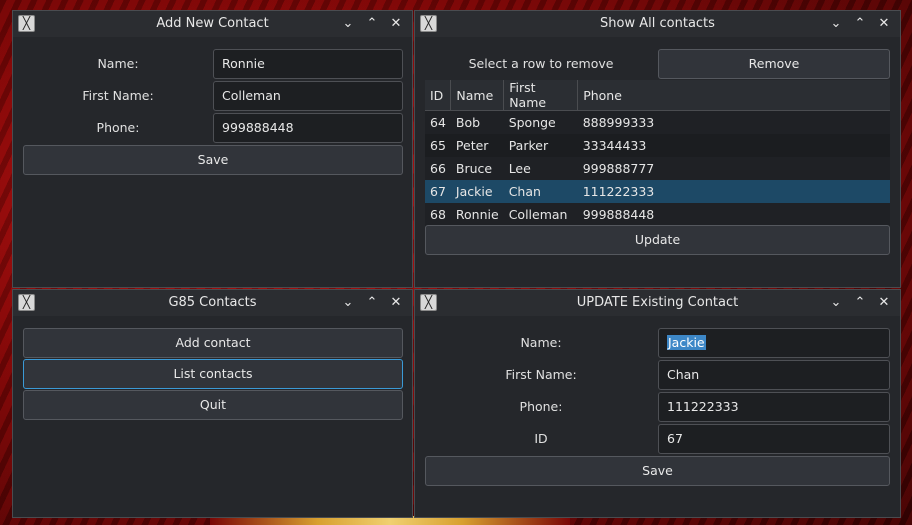 The height and width of the screenshot is (525, 912). I want to click on main-titlebar: ╳ G85 Contacts ⌄ ⌃ ✕, so click(212, 303).